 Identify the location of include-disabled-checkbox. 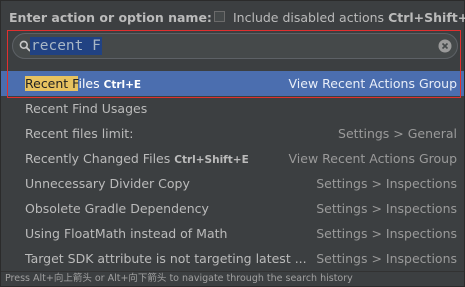
(219, 16).